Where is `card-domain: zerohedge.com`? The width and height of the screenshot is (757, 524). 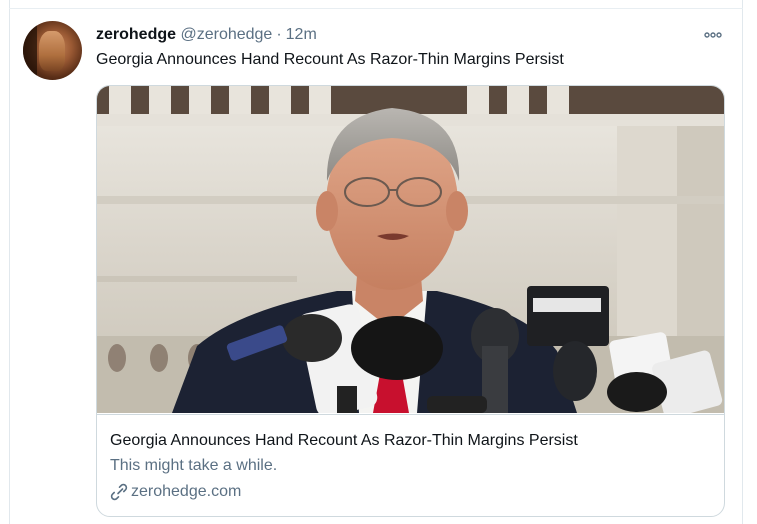 card-domain: zerohedge.com is located at coordinates (175, 492).